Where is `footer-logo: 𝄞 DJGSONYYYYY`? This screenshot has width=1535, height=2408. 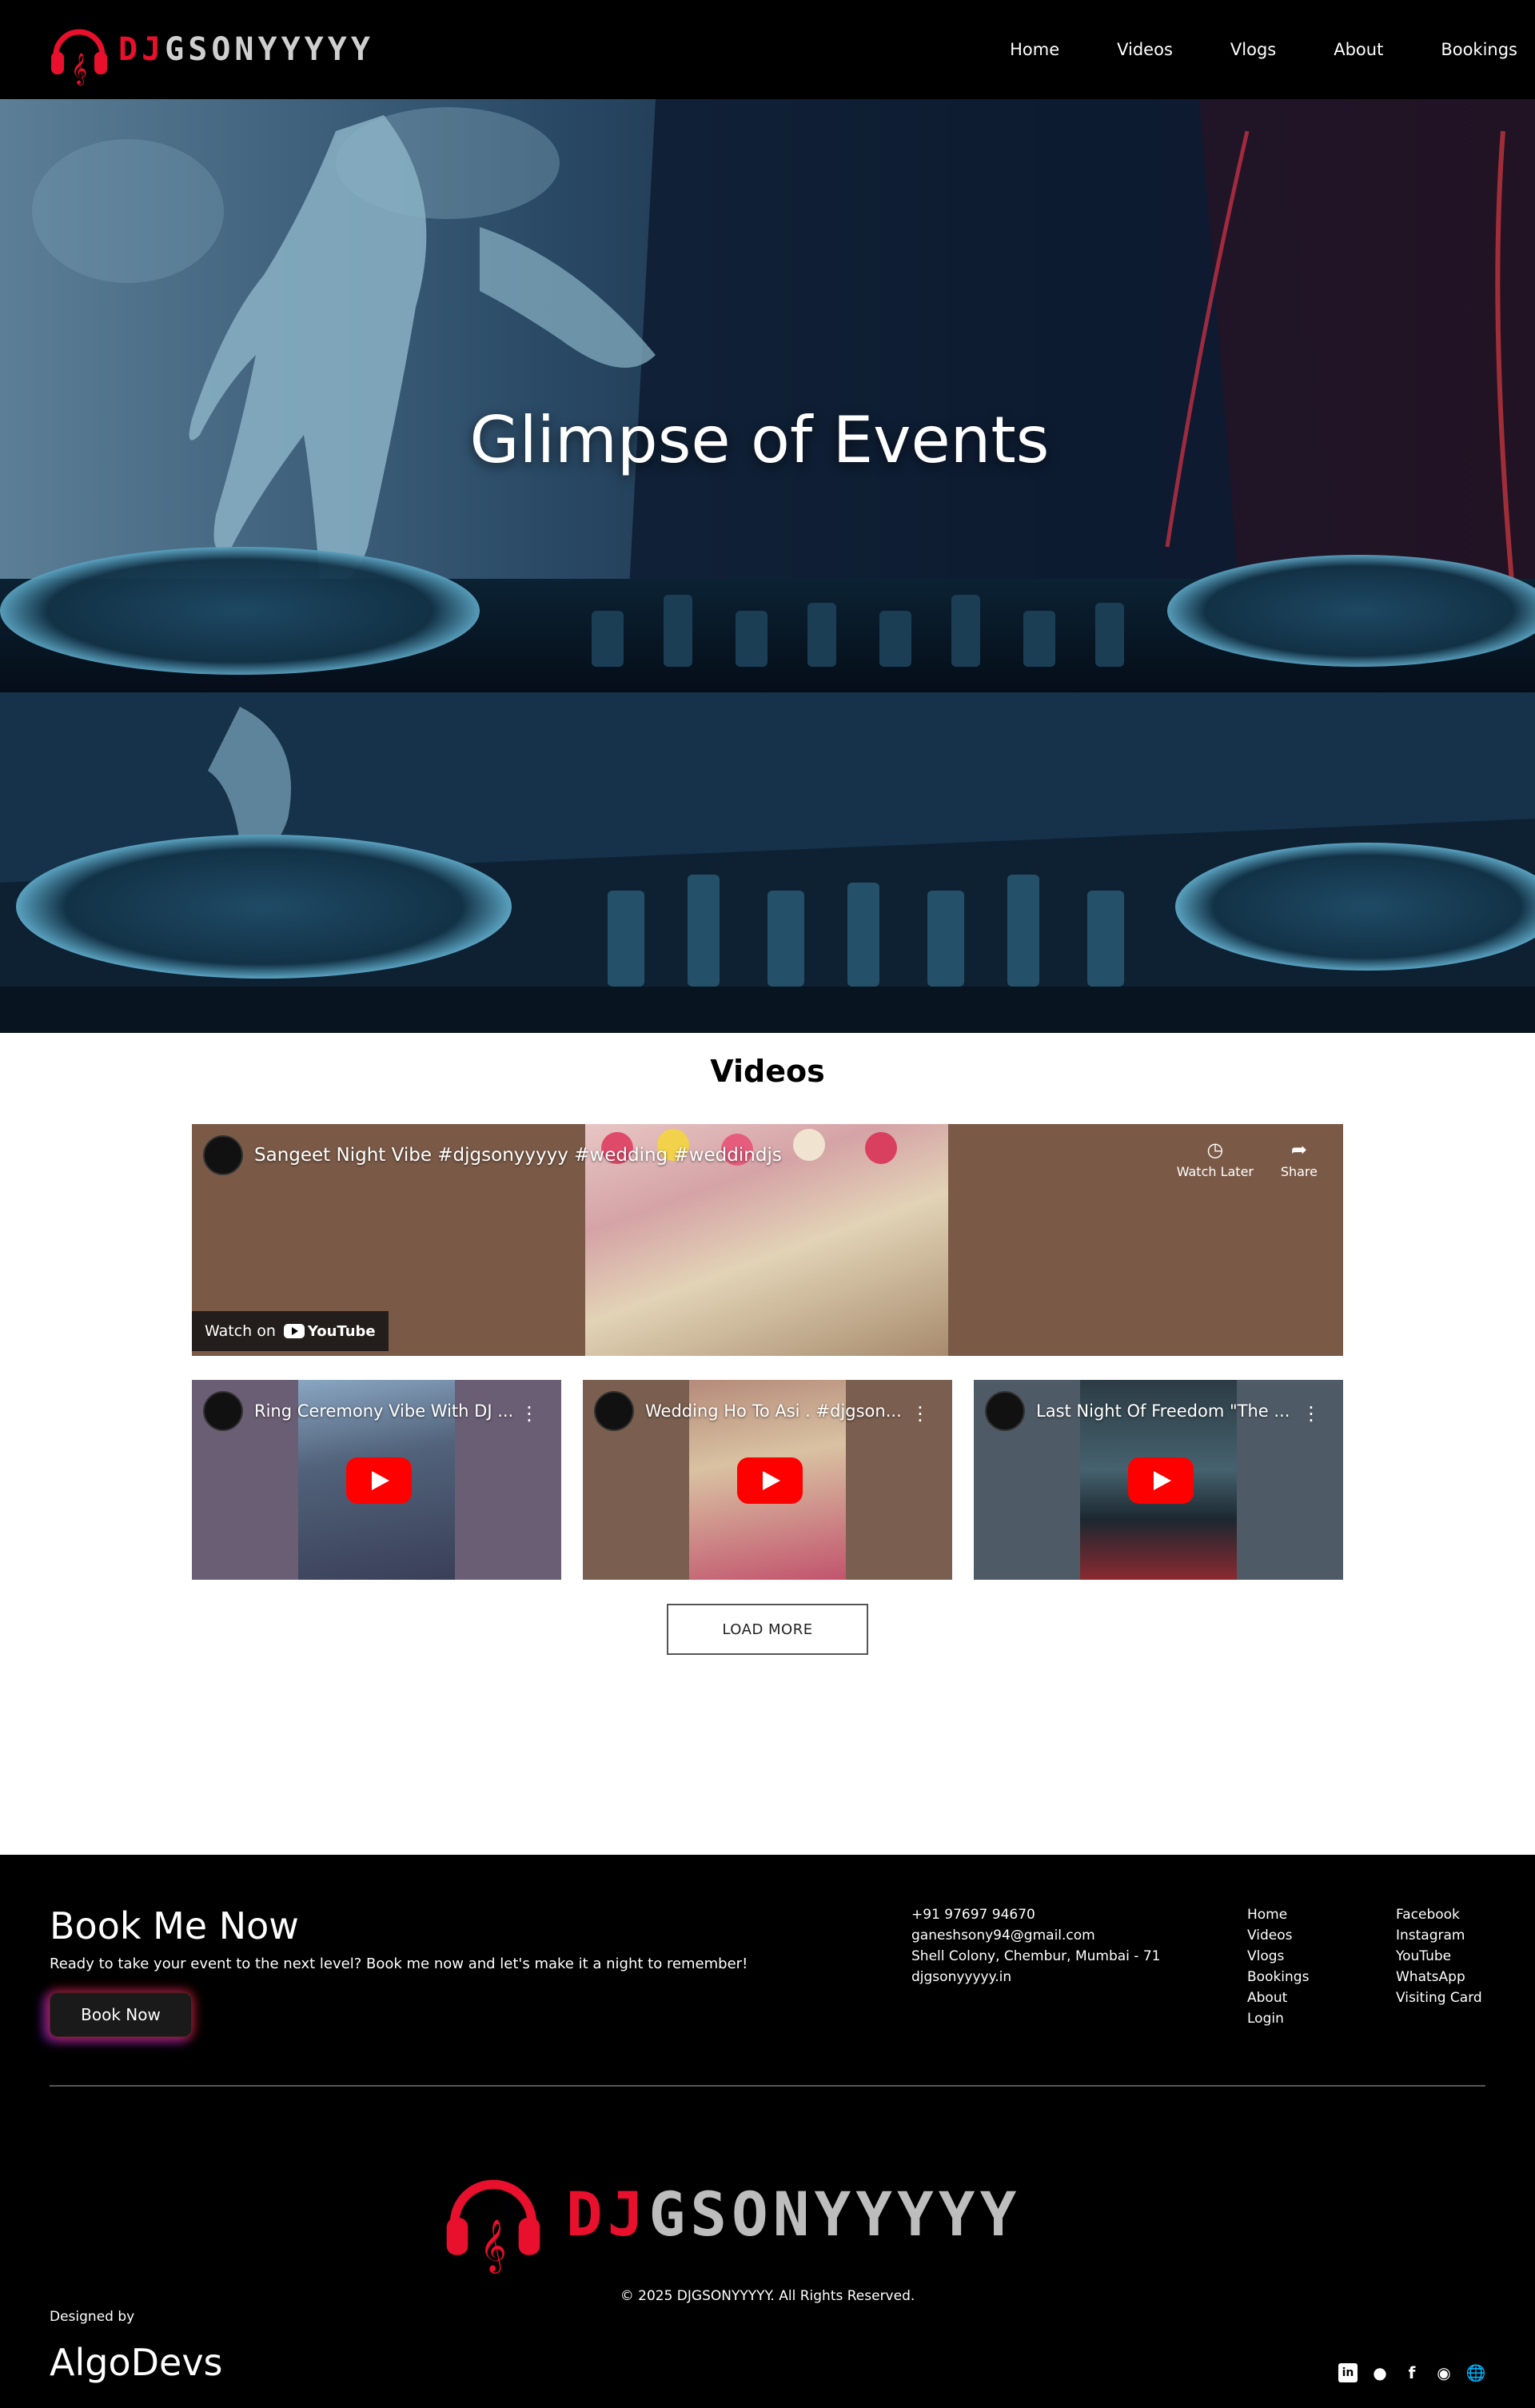
footer-logo: 𝄞 DJGSONYYYYY is located at coordinates (731, 2214).